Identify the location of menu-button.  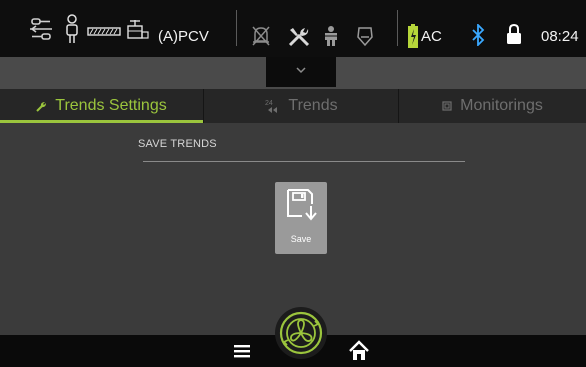
(242, 351).